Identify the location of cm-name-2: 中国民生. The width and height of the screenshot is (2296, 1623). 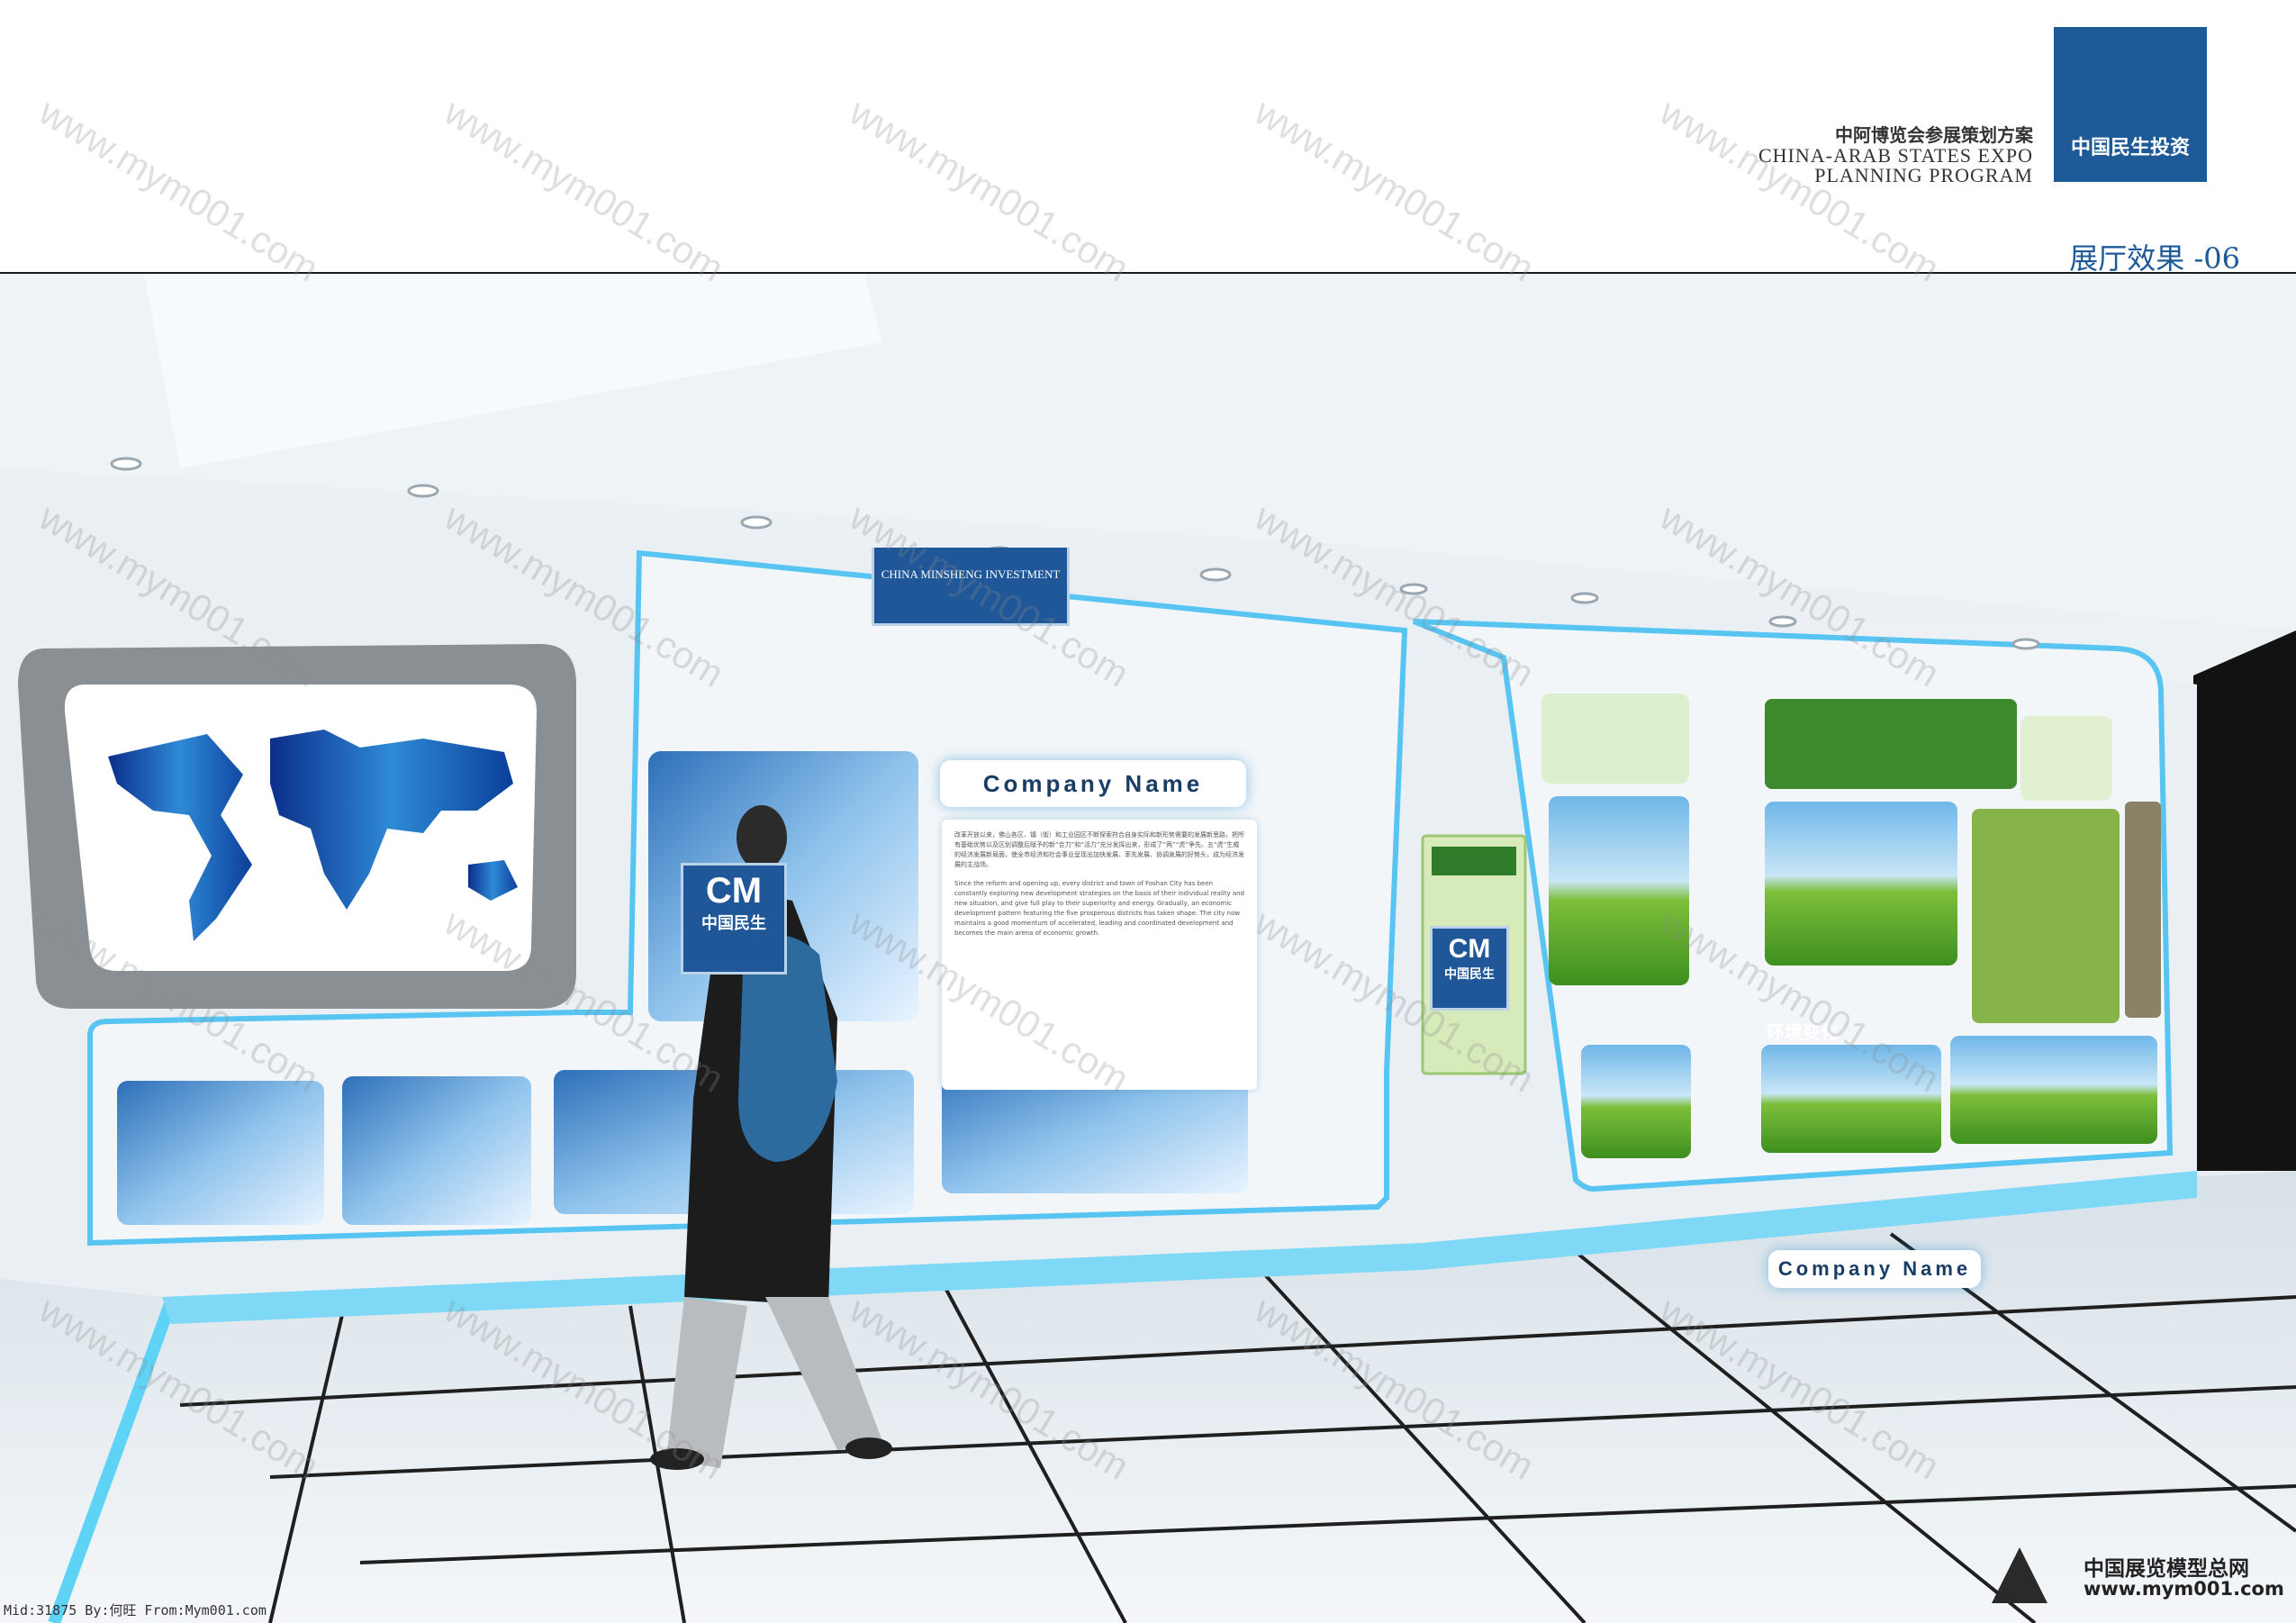
(1470, 973).